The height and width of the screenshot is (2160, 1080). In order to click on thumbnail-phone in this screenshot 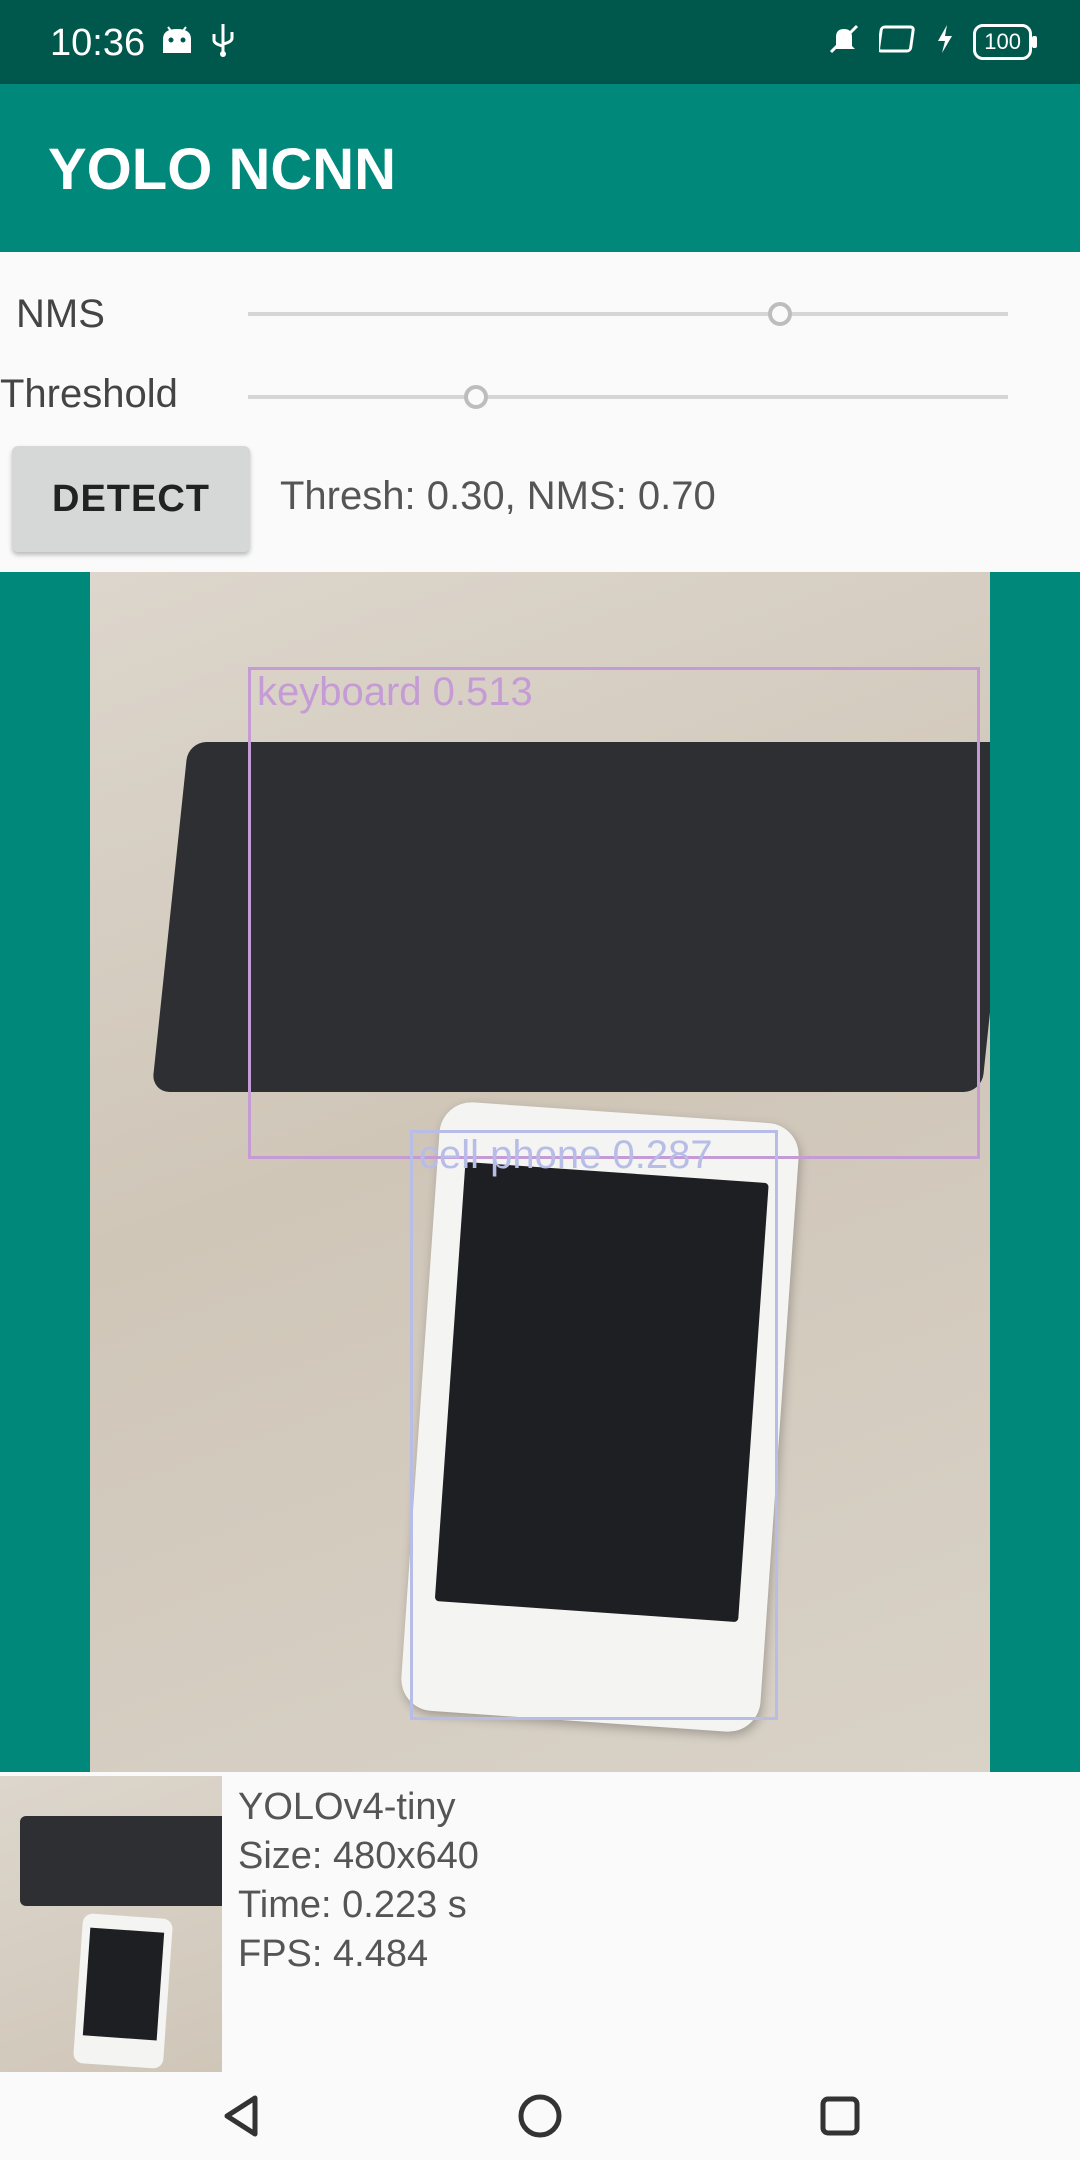, I will do `click(123, 1991)`.